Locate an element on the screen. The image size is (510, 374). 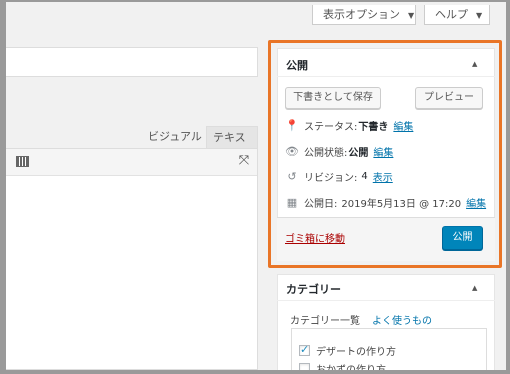
post-title-input is located at coordinates (132, 62).